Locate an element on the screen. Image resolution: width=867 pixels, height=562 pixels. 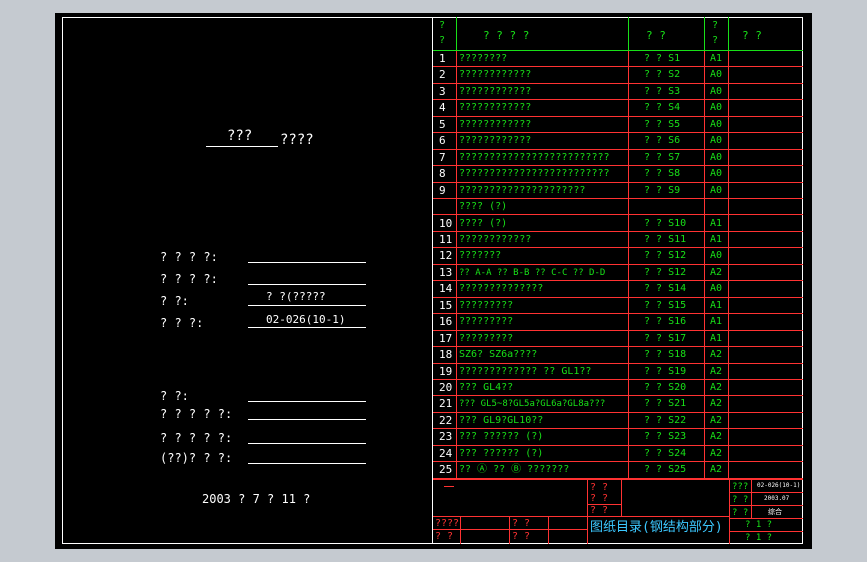
row-drawing-no: ? ? S21 is located at coordinates (665, 404).